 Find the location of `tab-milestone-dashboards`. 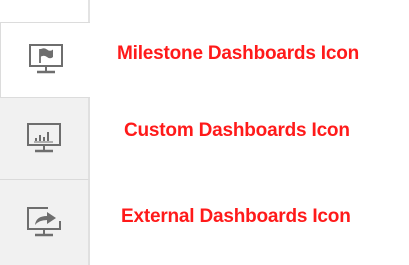

tab-milestone-dashboards is located at coordinates (45, 60).